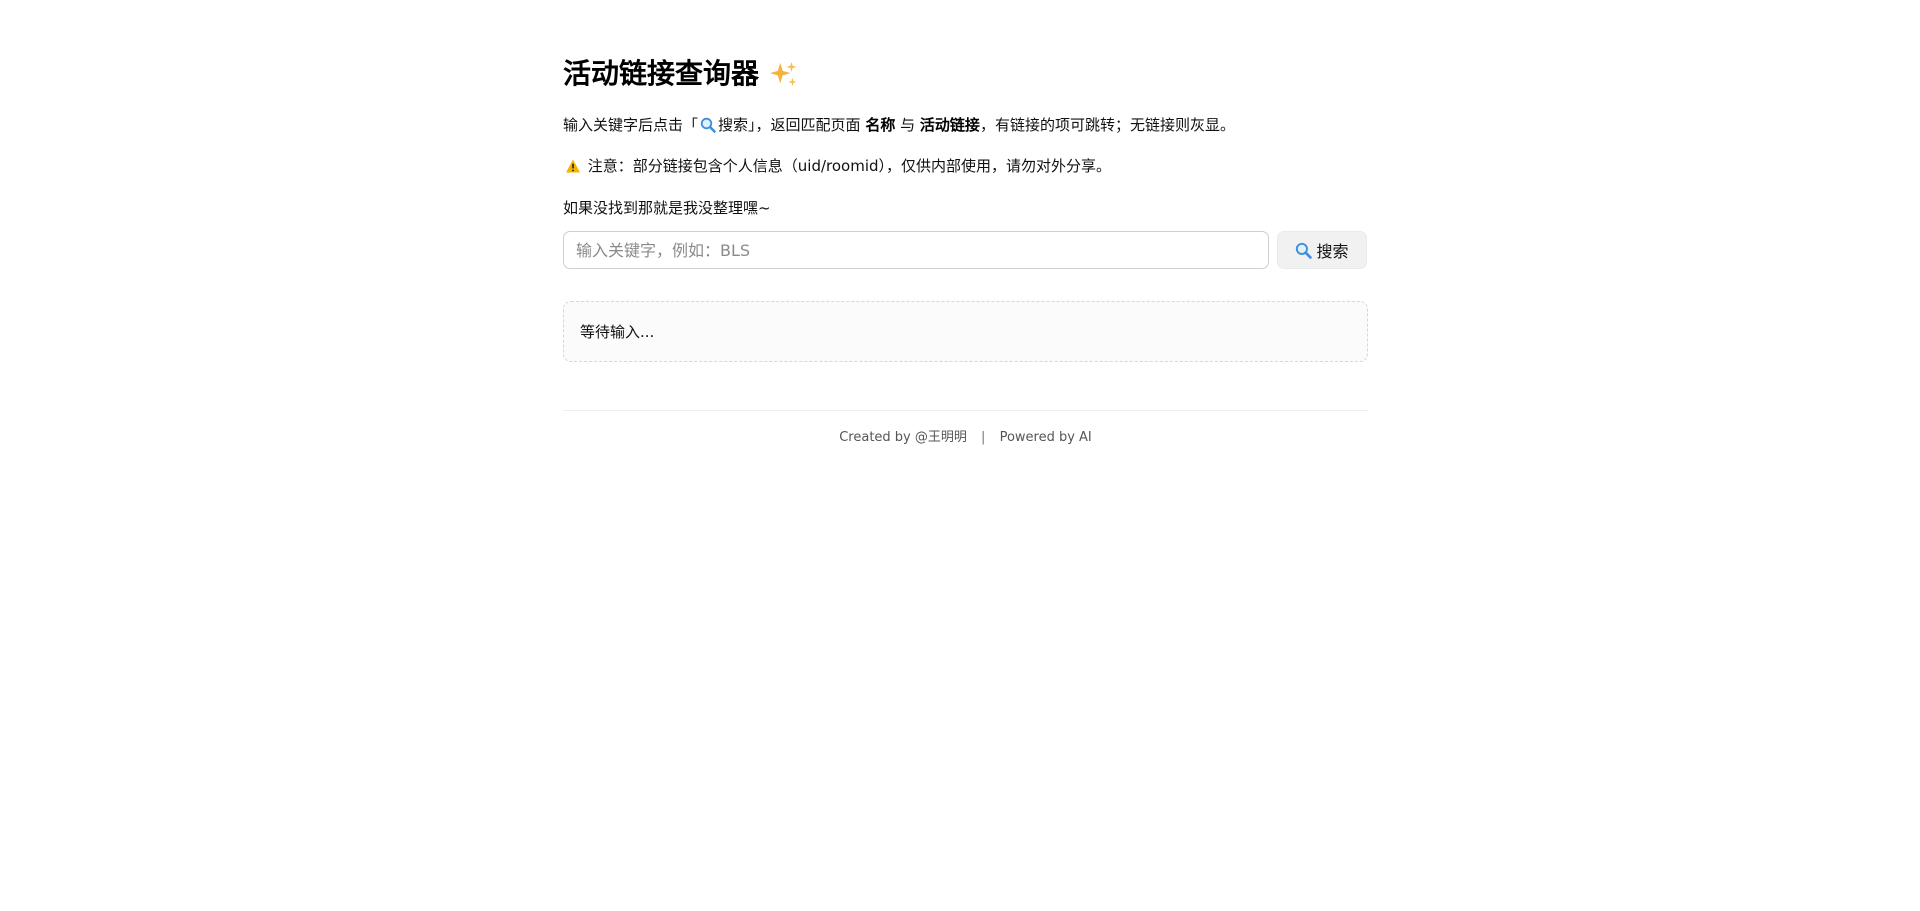 The height and width of the screenshot is (911, 1920). Describe the element at coordinates (965, 208) in the screenshot. I see `note-paragraph: 如果没找到那就是我没整理嘿~` at that location.